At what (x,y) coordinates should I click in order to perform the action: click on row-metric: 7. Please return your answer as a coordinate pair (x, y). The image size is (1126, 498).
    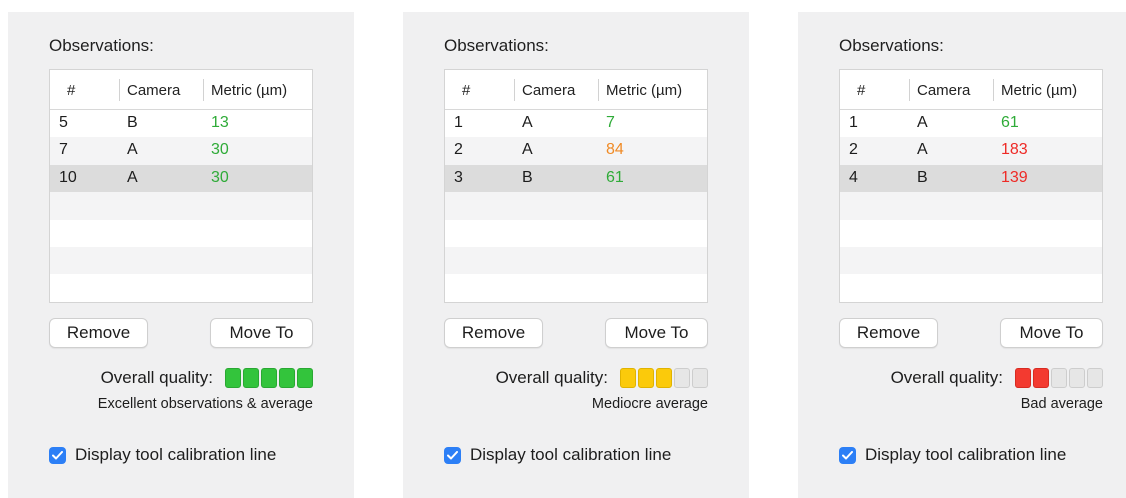
    Looking at the image, I should click on (610, 122).